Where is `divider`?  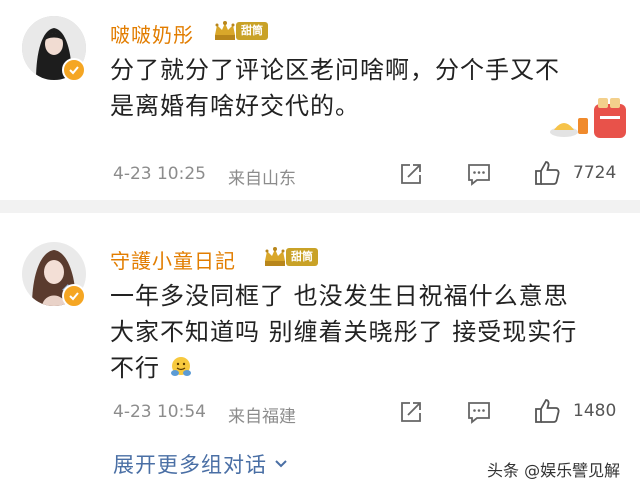 divider is located at coordinates (320, 206).